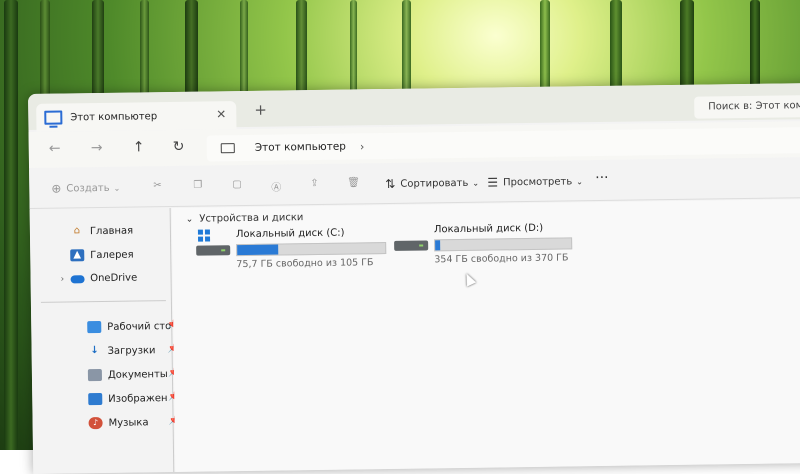 Image resolution: width=800 pixels, height=474 pixels. I want to click on music-icon: ♪, so click(95, 423).